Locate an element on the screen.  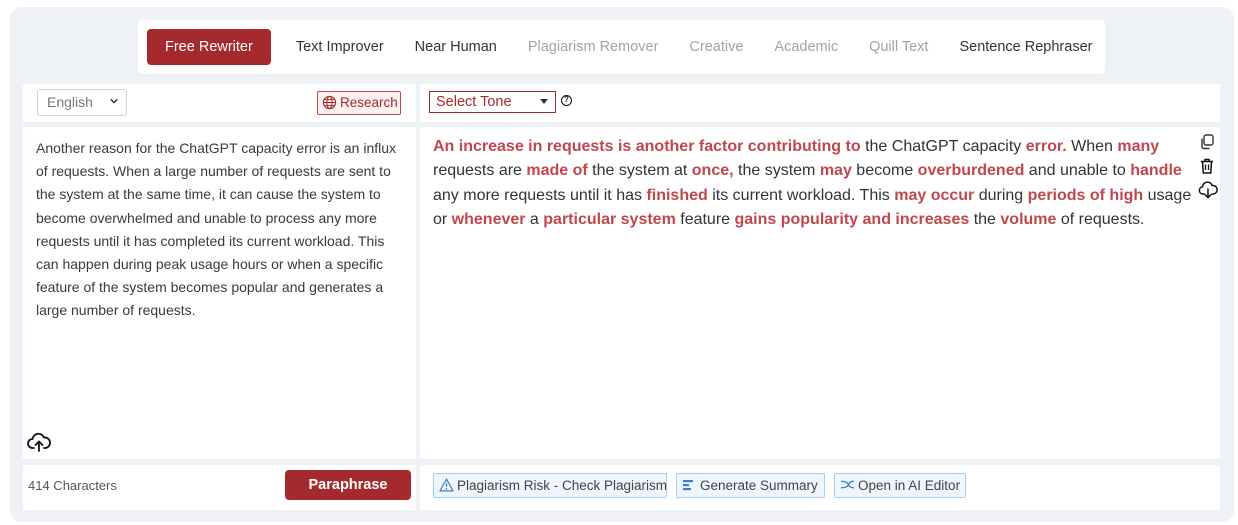
rewritten-phrase: overburdened is located at coordinates (971, 171).